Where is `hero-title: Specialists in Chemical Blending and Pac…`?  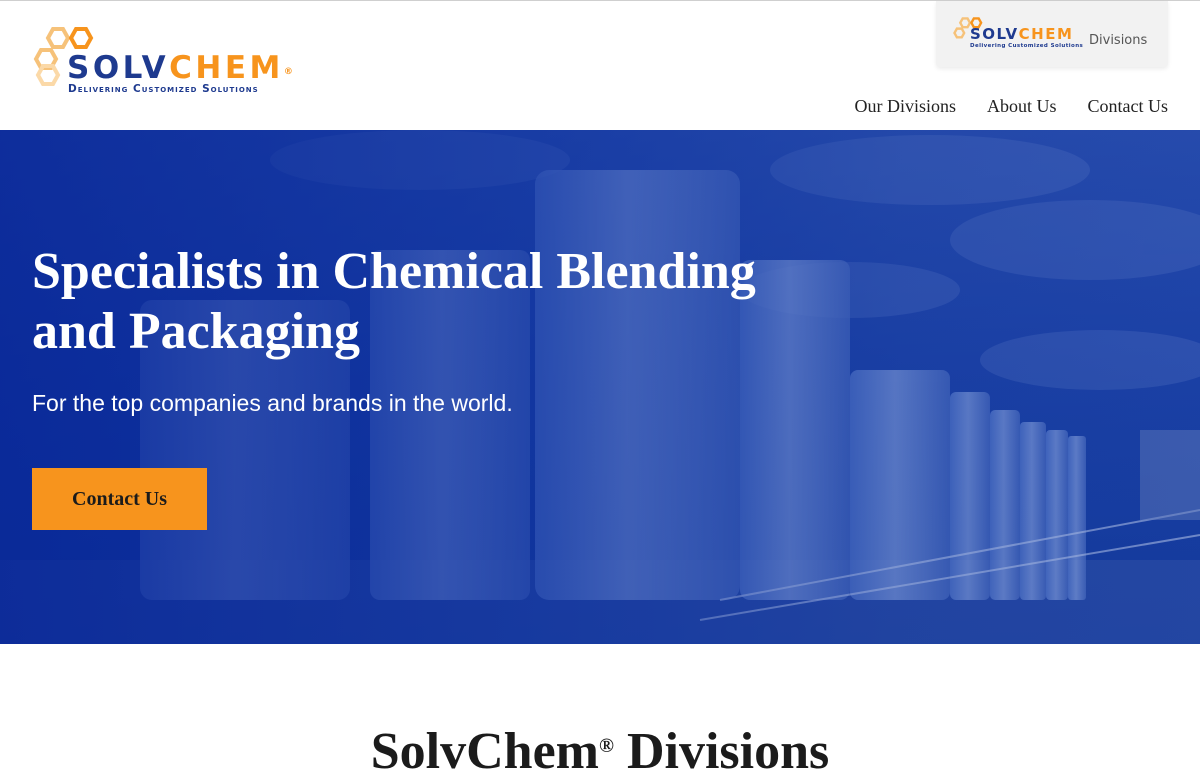 hero-title: Specialists in Chemical Blending and Pac… is located at coordinates (394, 301).